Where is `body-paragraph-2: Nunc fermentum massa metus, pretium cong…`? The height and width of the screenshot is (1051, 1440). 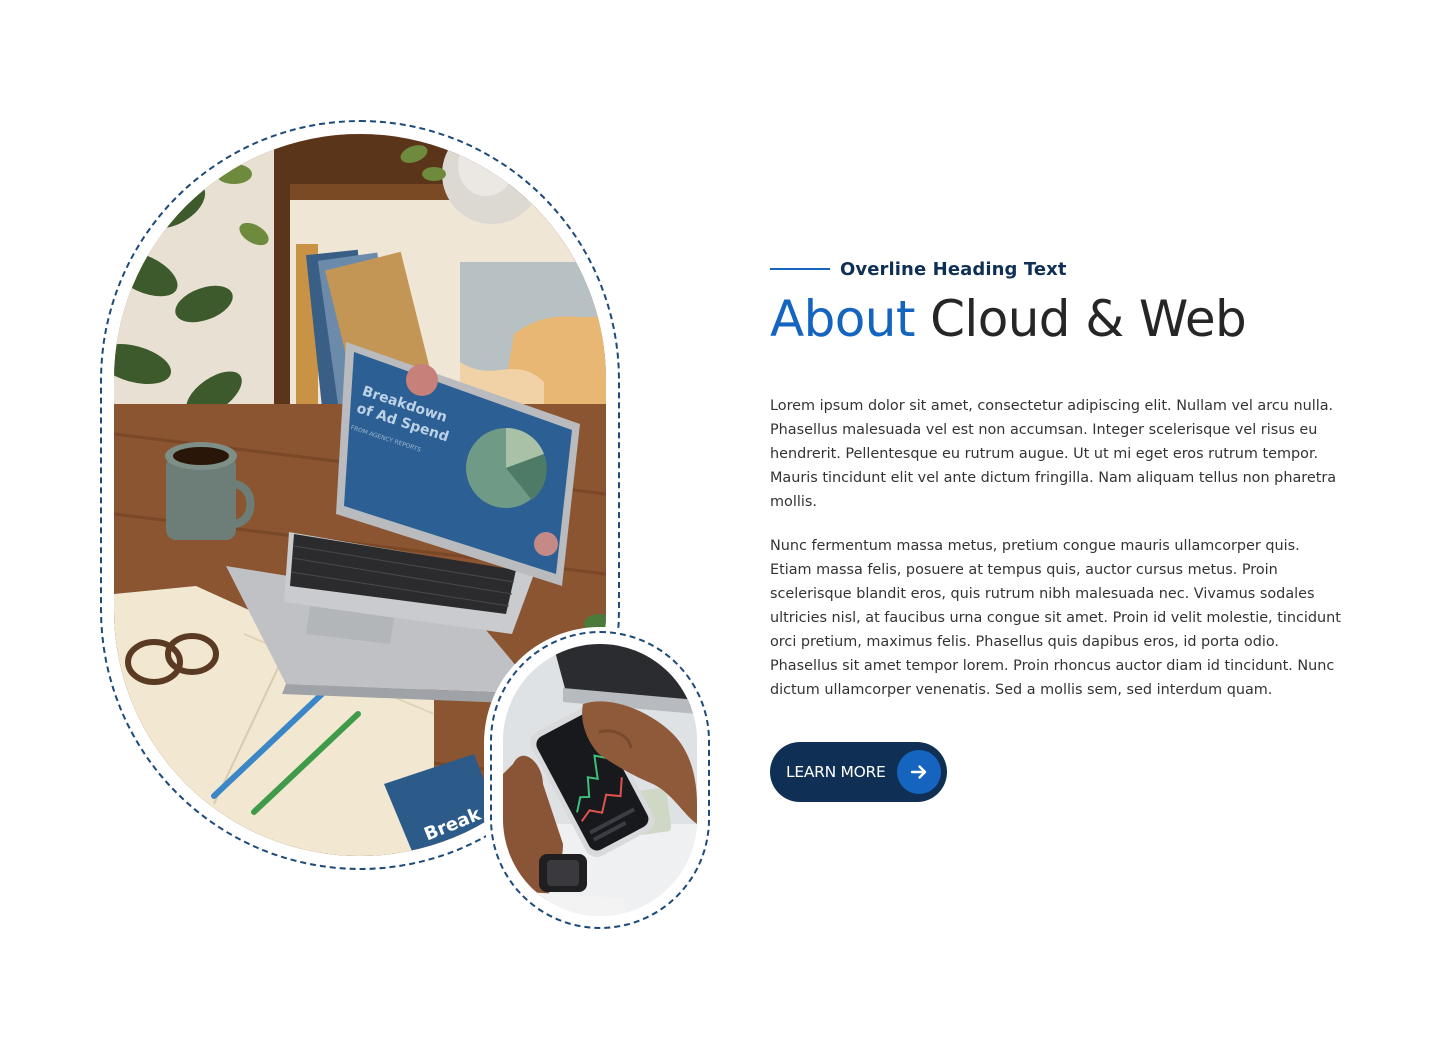
body-paragraph-2: Nunc fermentum massa metus, pretium cong… is located at coordinates (1055, 618).